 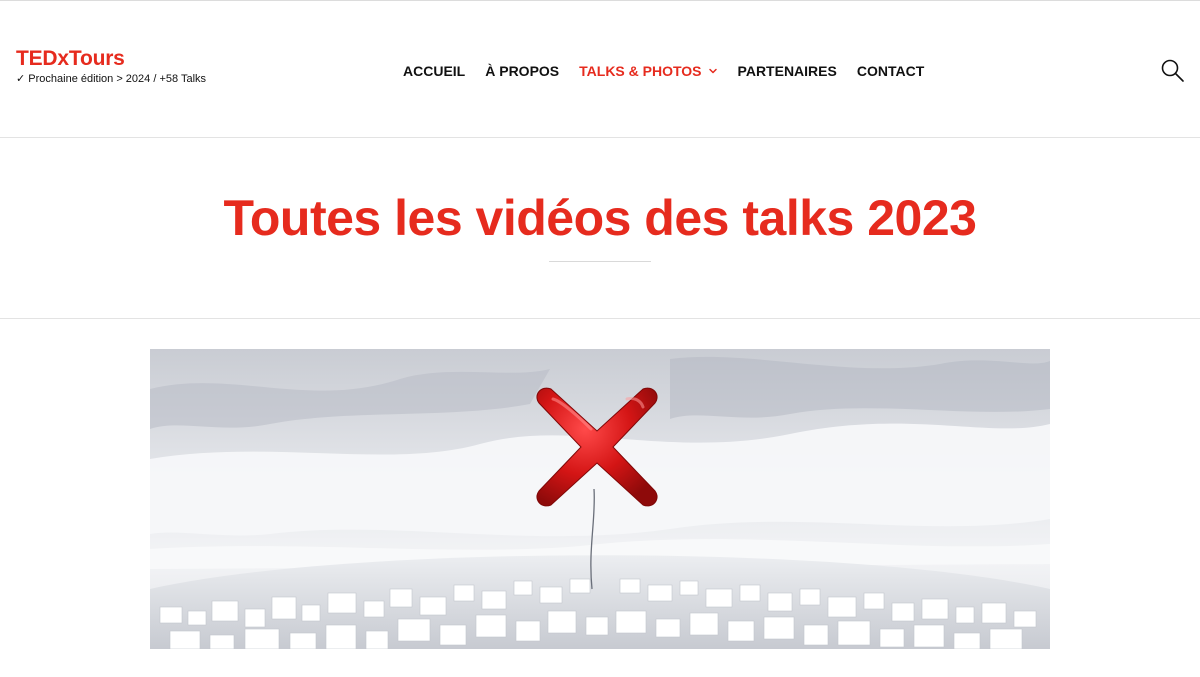 What do you see at coordinates (111, 59) in the screenshot?
I see `site-logo: TEDxTours` at bounding box center [111, 59].